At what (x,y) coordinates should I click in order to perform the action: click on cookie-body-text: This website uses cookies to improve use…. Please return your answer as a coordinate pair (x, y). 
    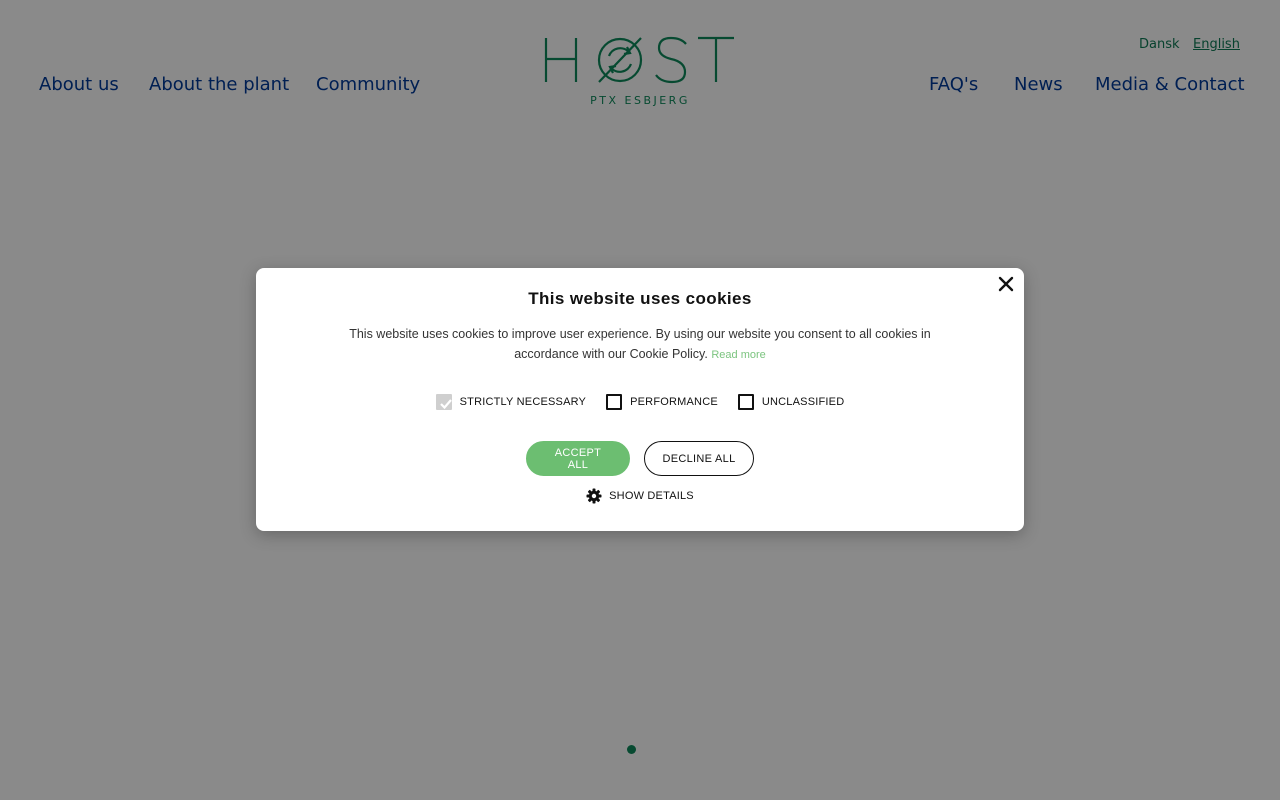
    Looking at the image, I should click on (640, 344).